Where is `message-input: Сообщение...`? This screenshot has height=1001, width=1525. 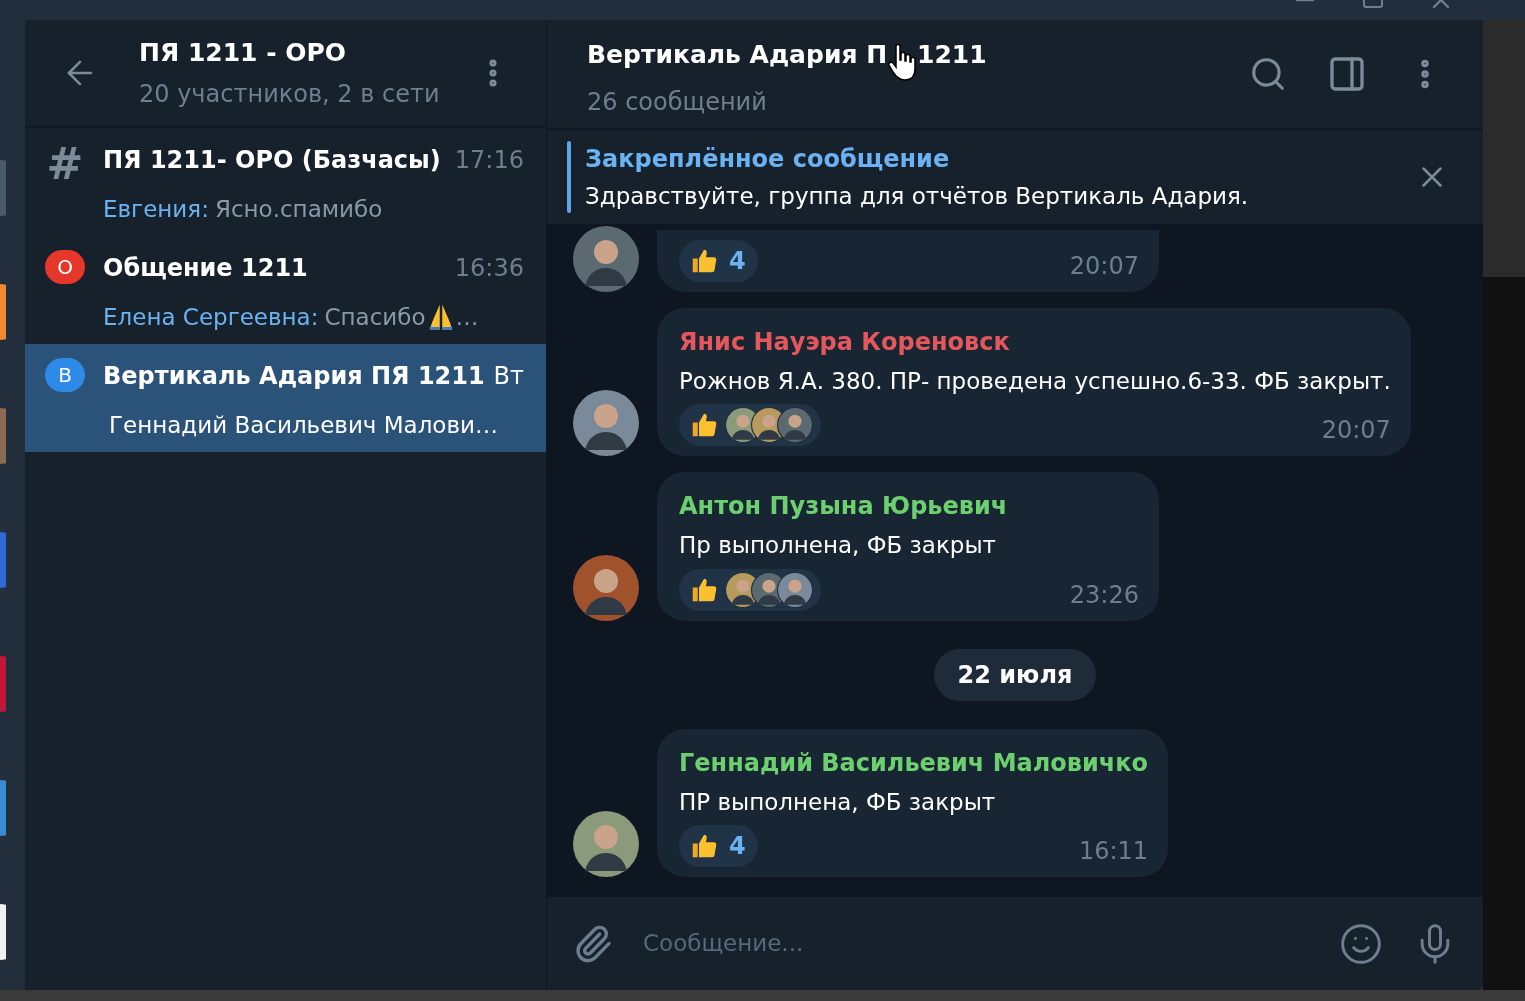
message-input: Сообщение... is located at coordinates (976, 943).